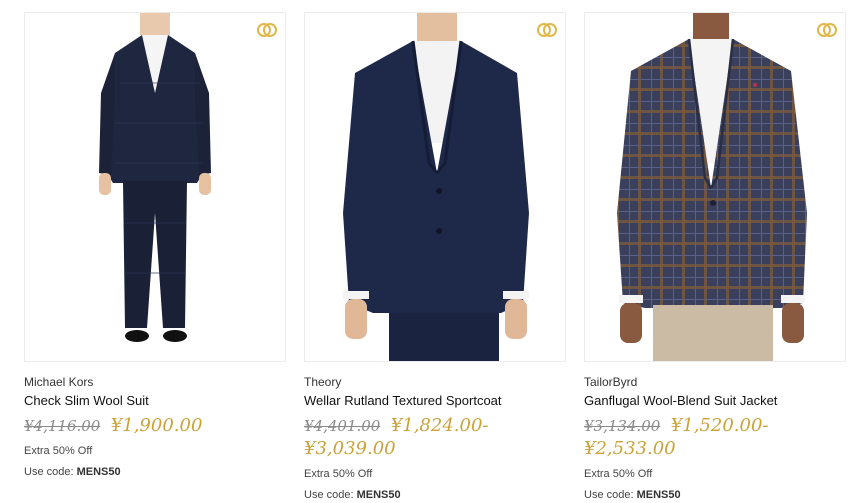  I want to click on product-name: Wellar Rutland Textured Sportcoat, so click(435, 401).